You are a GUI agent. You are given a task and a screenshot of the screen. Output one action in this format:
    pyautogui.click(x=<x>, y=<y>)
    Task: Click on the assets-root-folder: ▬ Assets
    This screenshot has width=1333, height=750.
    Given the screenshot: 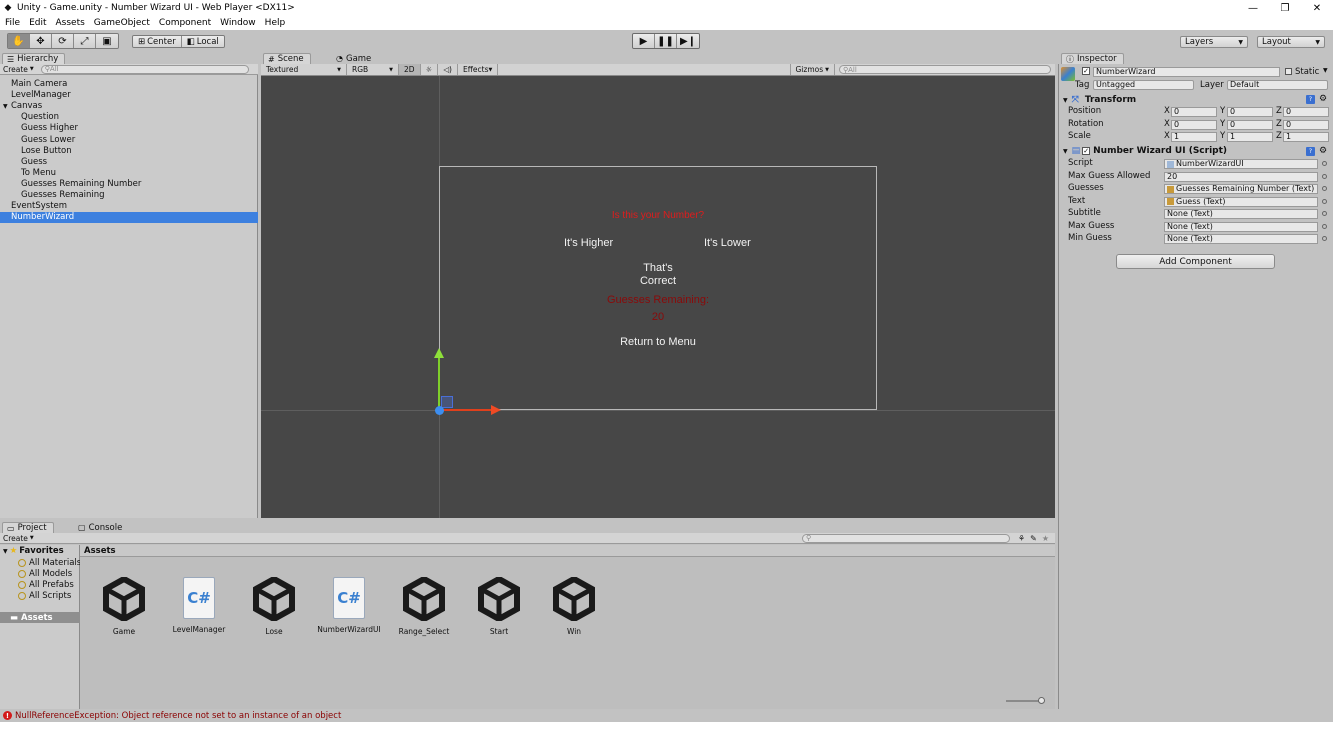 What is the action you would take?
    pyautogui.click(x=40, y=617)
    